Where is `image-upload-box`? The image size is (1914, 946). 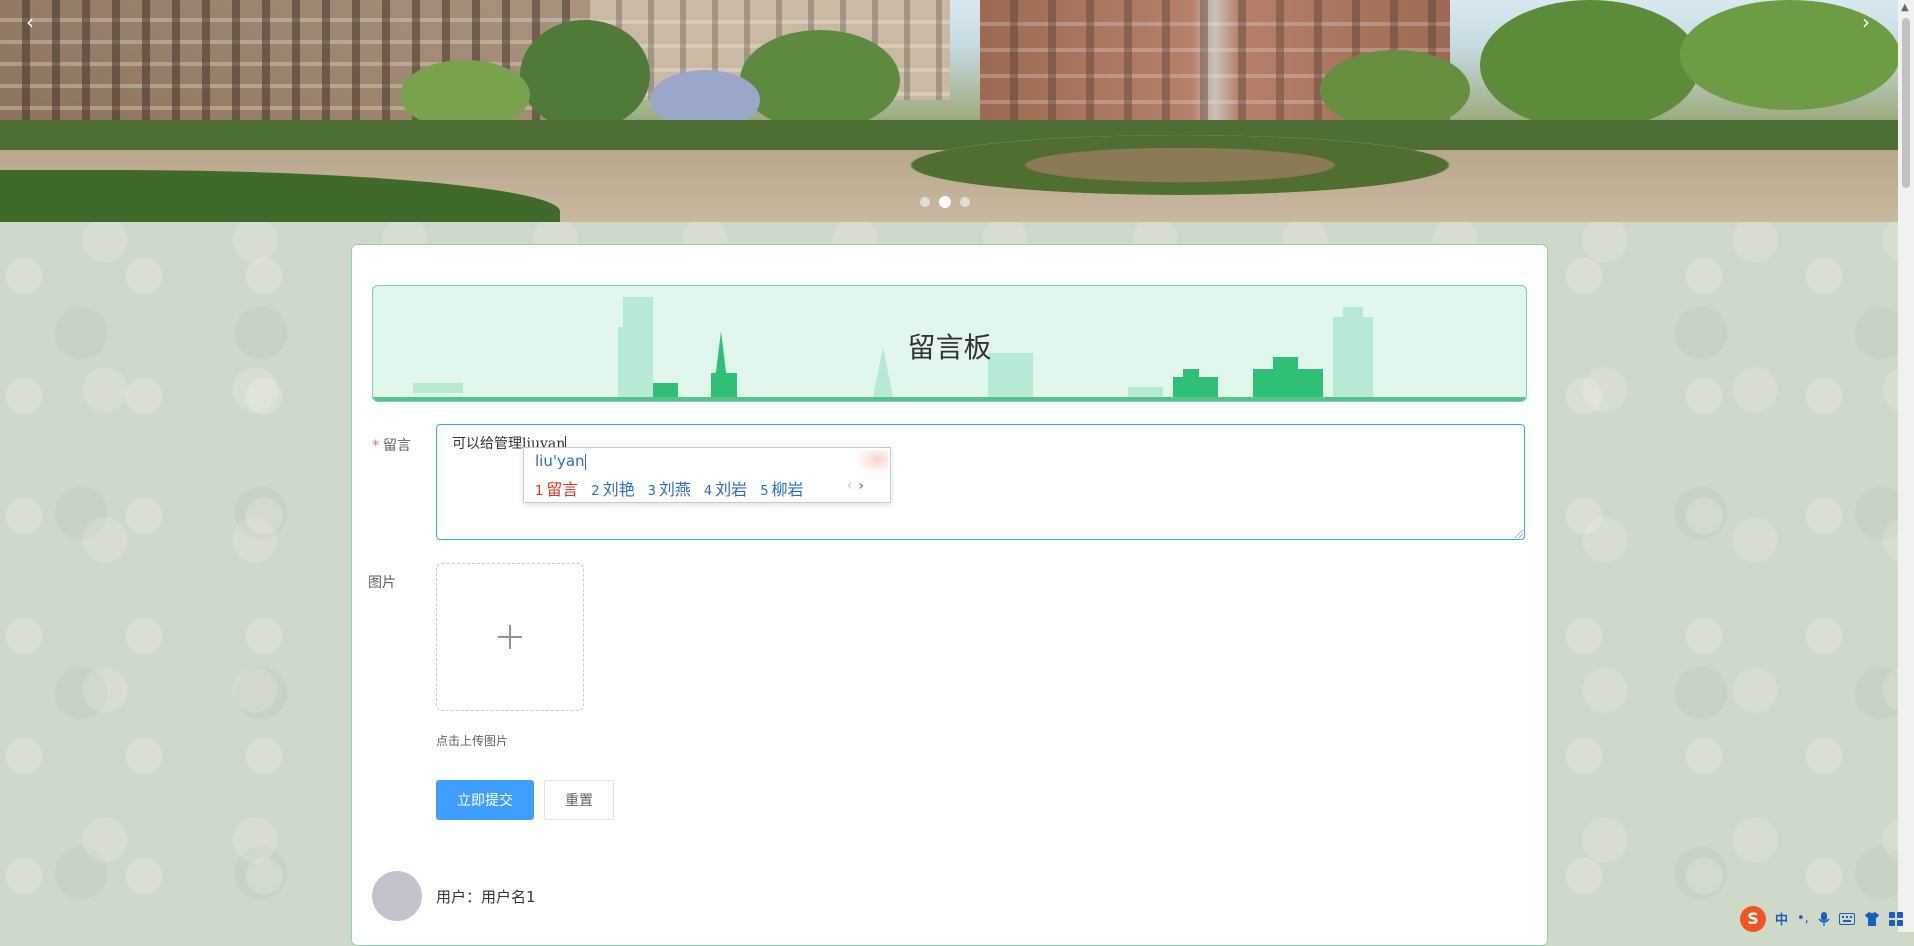
image-upload-box is located at coordinates (510, 637).